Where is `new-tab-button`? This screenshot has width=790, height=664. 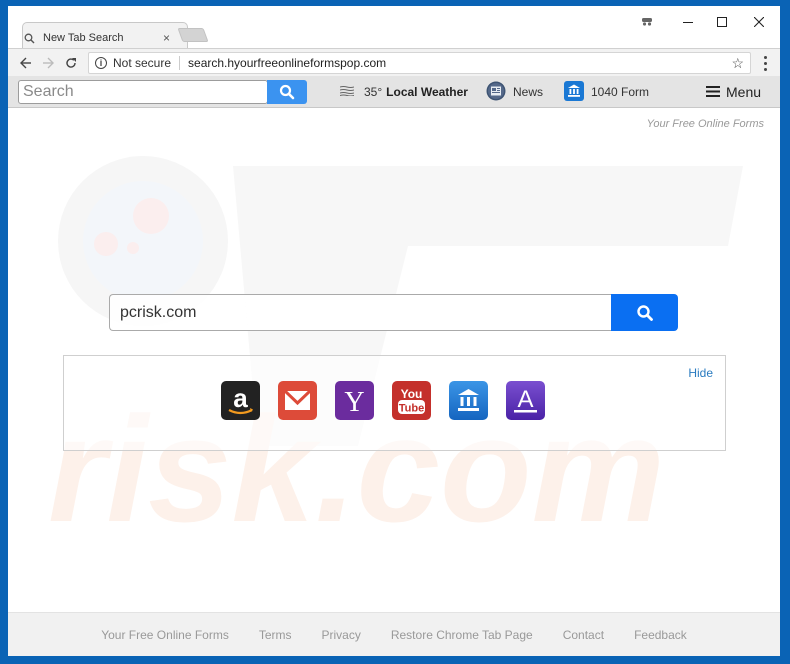
new-tab-button is located at coordinates (193, 35).